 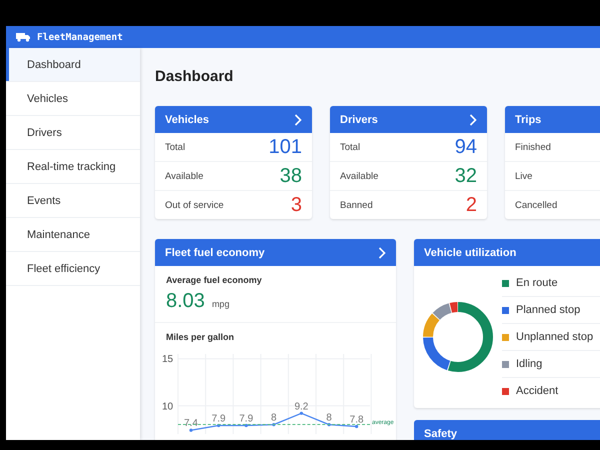 What do you see at coordinates (470, 252) in the screenshot?
I see `card-title: Vehicle utilization` at bounding box center [470, 252].